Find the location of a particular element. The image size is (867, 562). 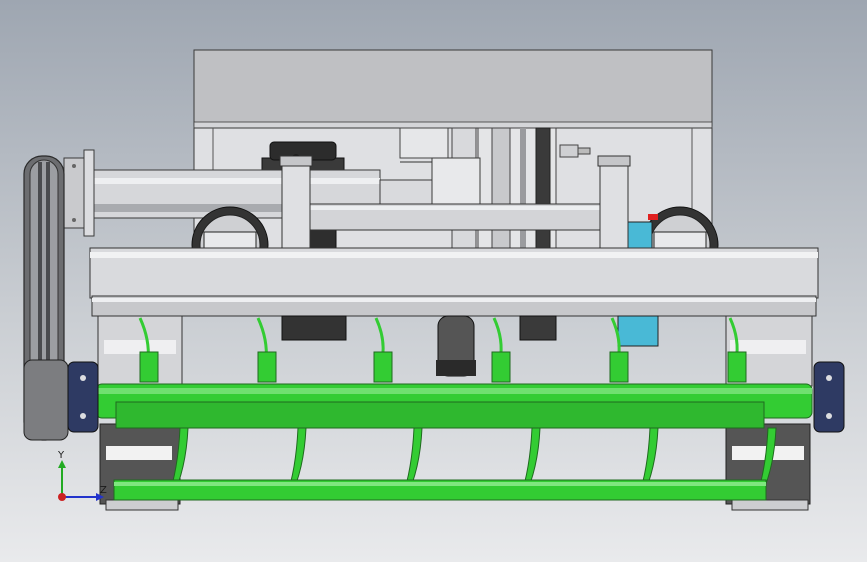

left-end-bearing is located at coordinates (83, 397).